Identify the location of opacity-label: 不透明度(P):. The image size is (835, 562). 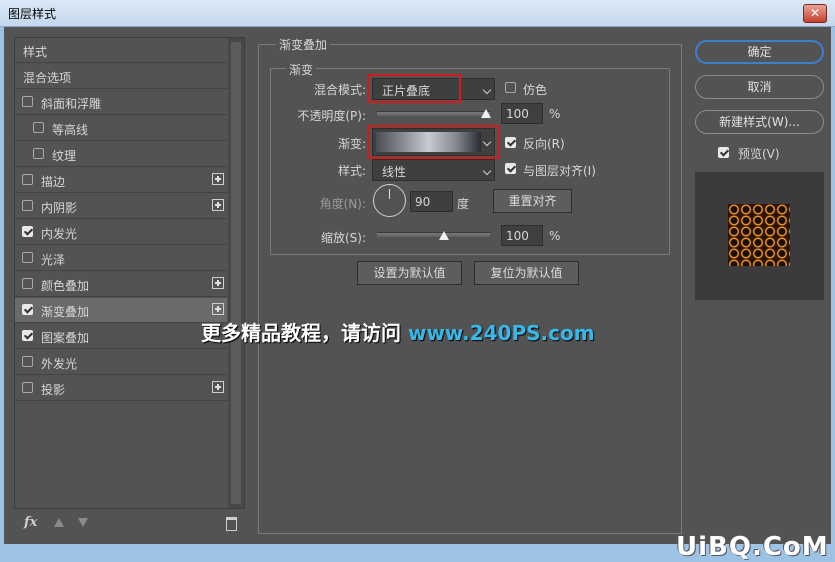
(331, 116).